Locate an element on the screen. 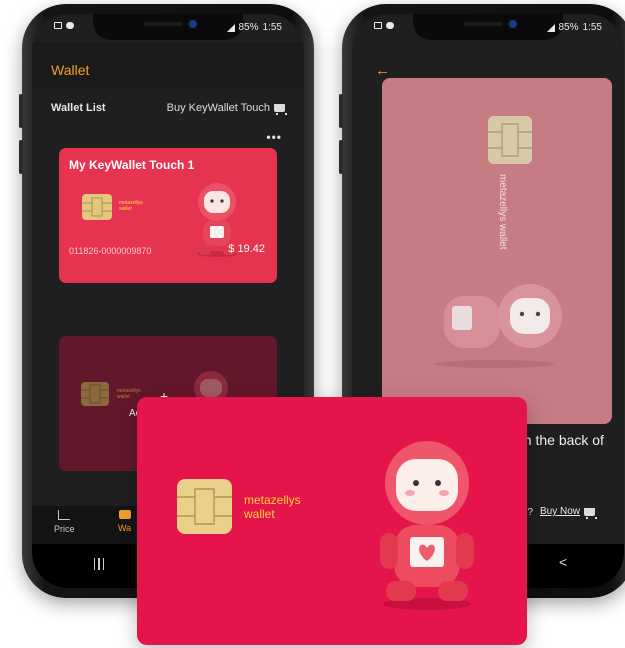  buy-now-link: Buy Now is located at coordinates (569, 512).